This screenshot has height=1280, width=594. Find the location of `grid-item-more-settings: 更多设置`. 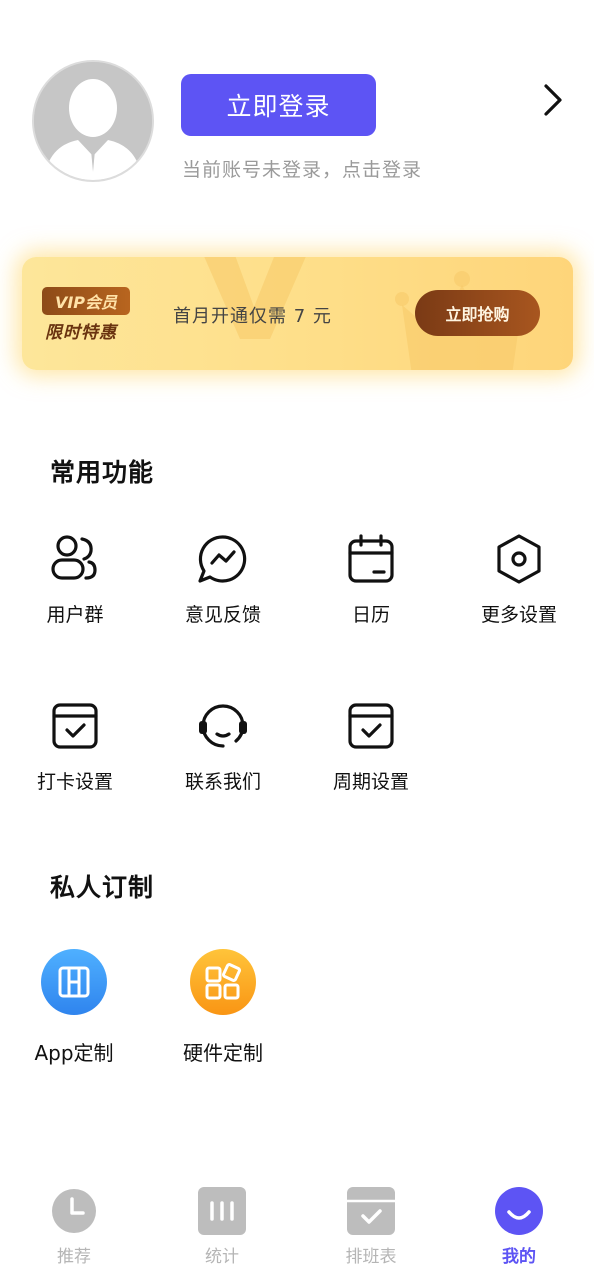

grid-item-more-settings: 更多设置 is located at coordinates (519, 579).